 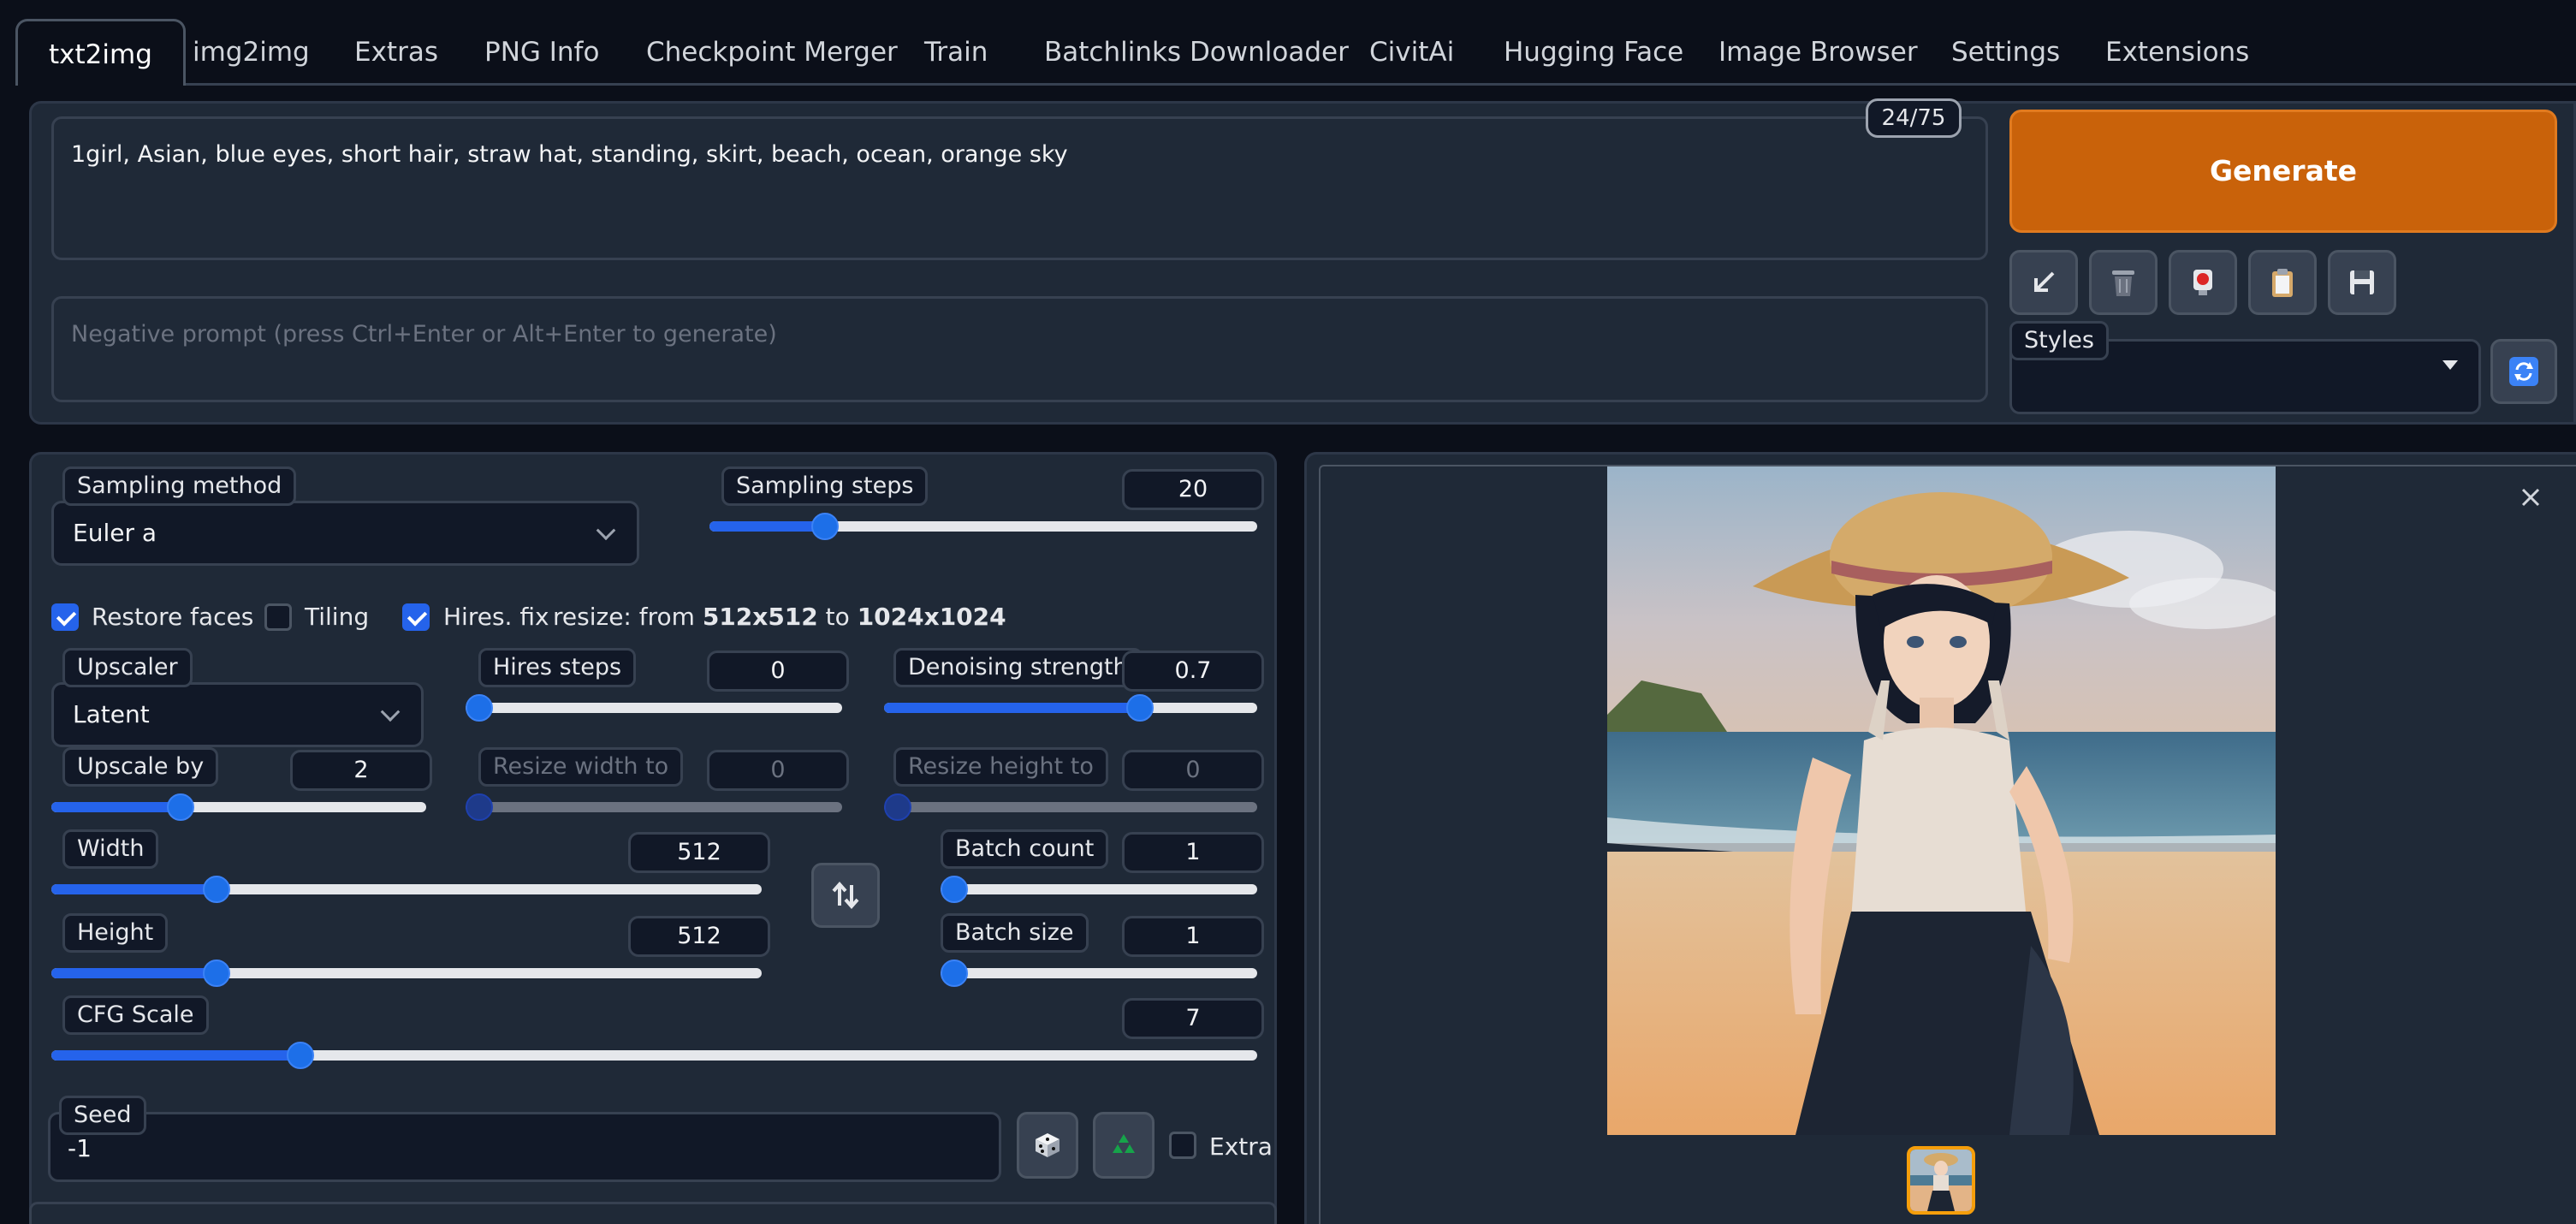 I want to click on batch-count-input: 1, so click(x=1193, y=853).